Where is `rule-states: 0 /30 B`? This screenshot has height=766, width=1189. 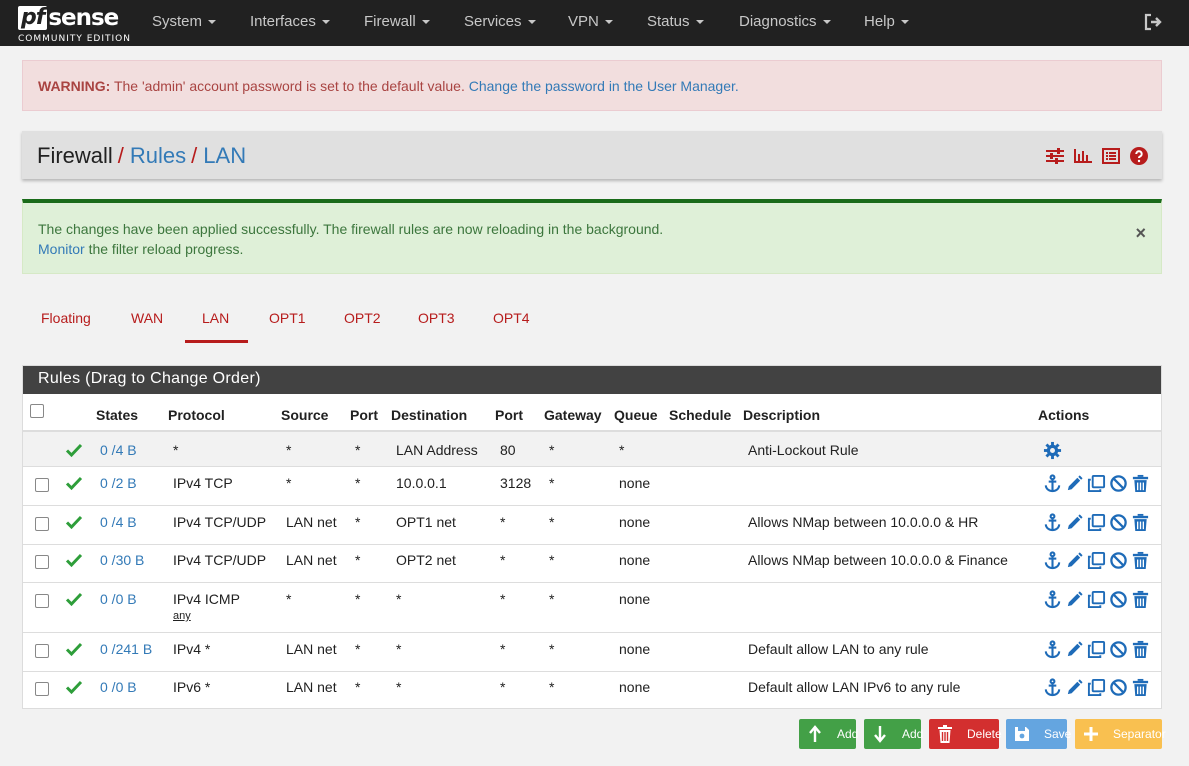 rule-states: 0 /30 B is located at coordinates (122, 560).